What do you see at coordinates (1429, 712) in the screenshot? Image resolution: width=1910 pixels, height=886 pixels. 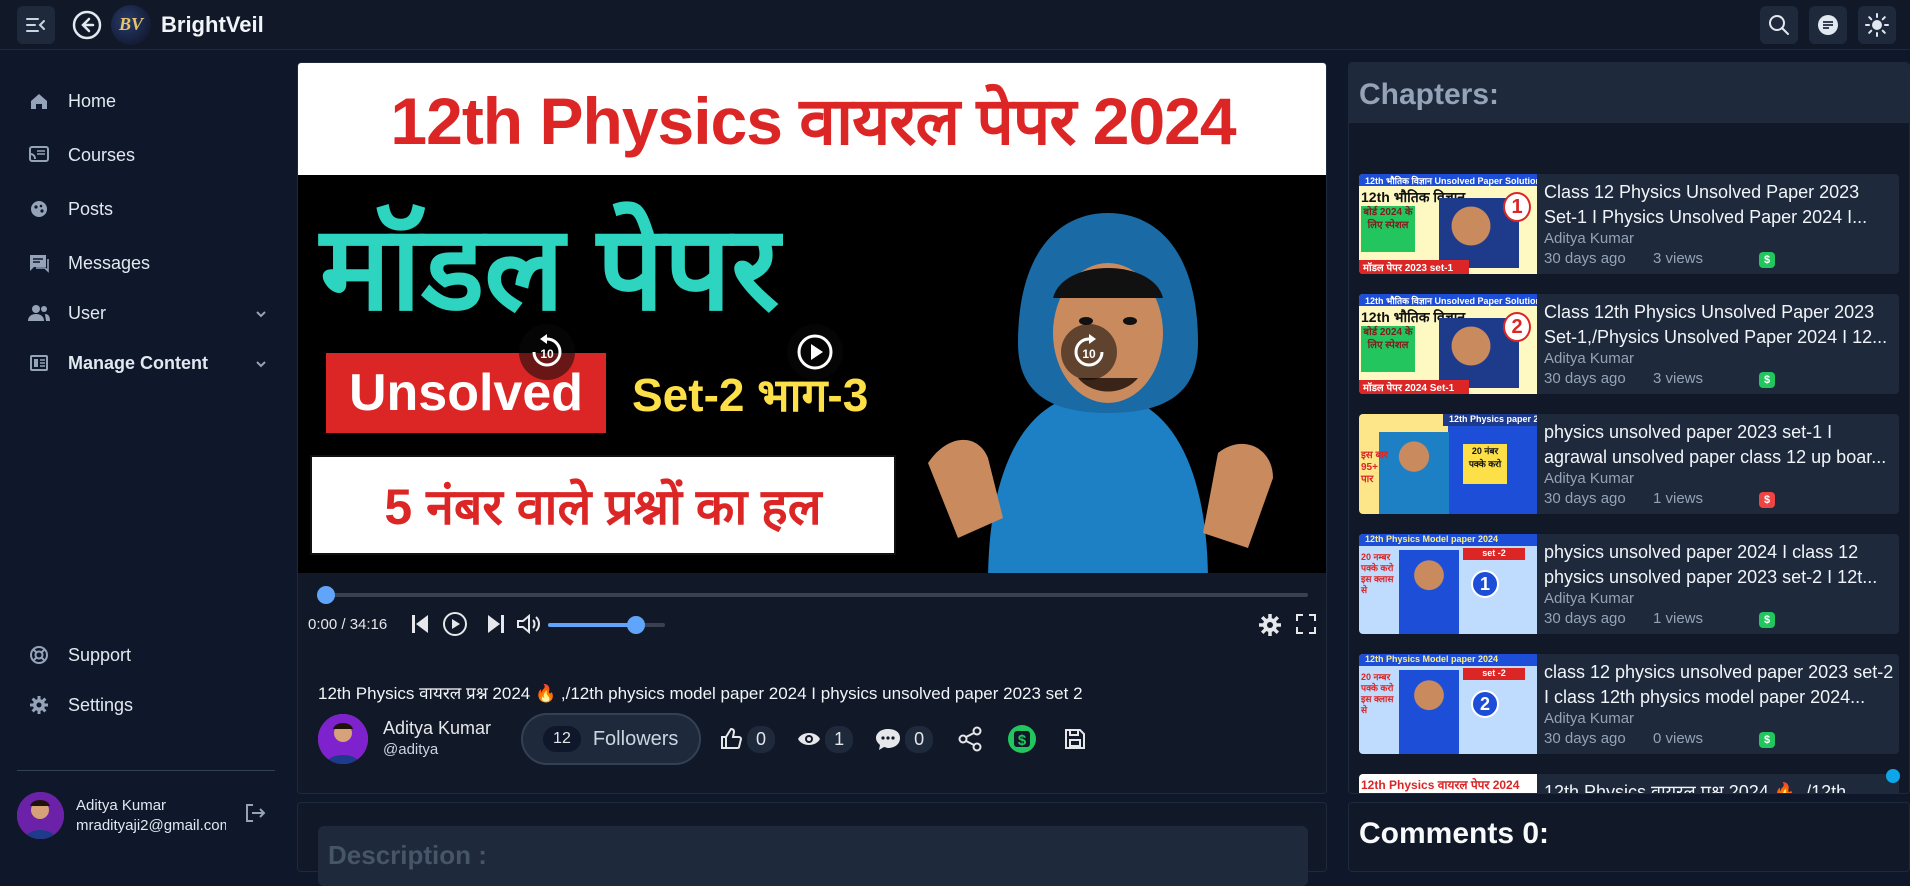 I see `thumbnail-presenter` at bounding box center [1429, 712].